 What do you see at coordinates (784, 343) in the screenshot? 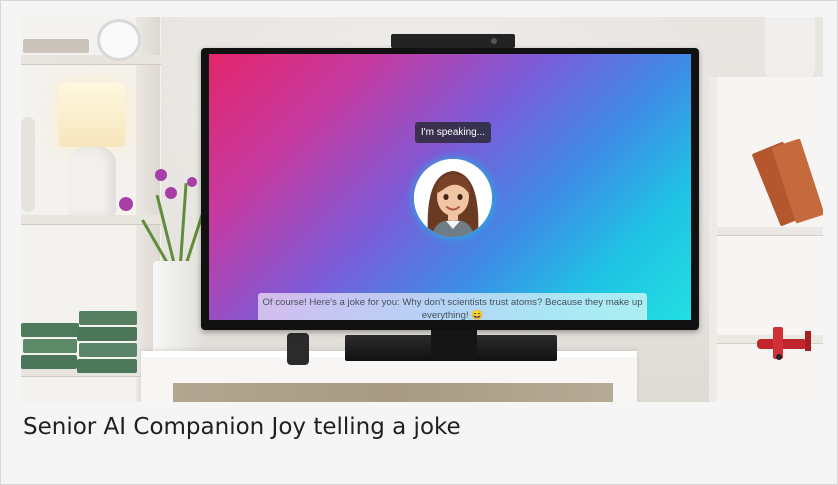
I see `toy-airplane` at bounding box center [784, 343].